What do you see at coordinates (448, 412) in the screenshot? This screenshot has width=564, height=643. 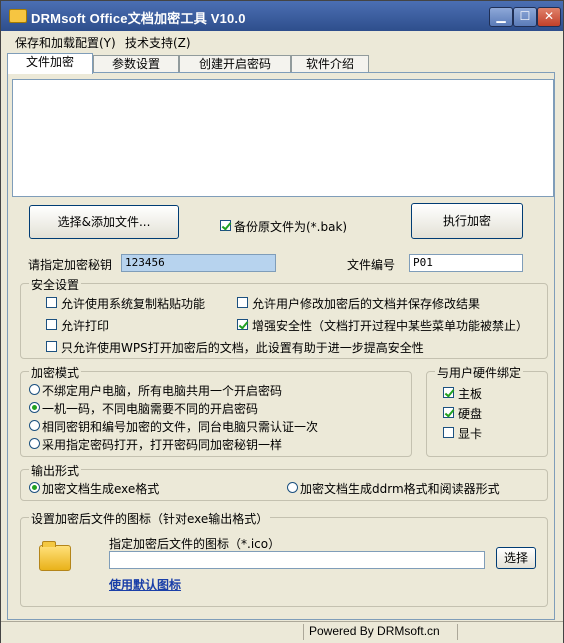 I see `bind-harddisk-checkbox` at bounding box center [448, 412].